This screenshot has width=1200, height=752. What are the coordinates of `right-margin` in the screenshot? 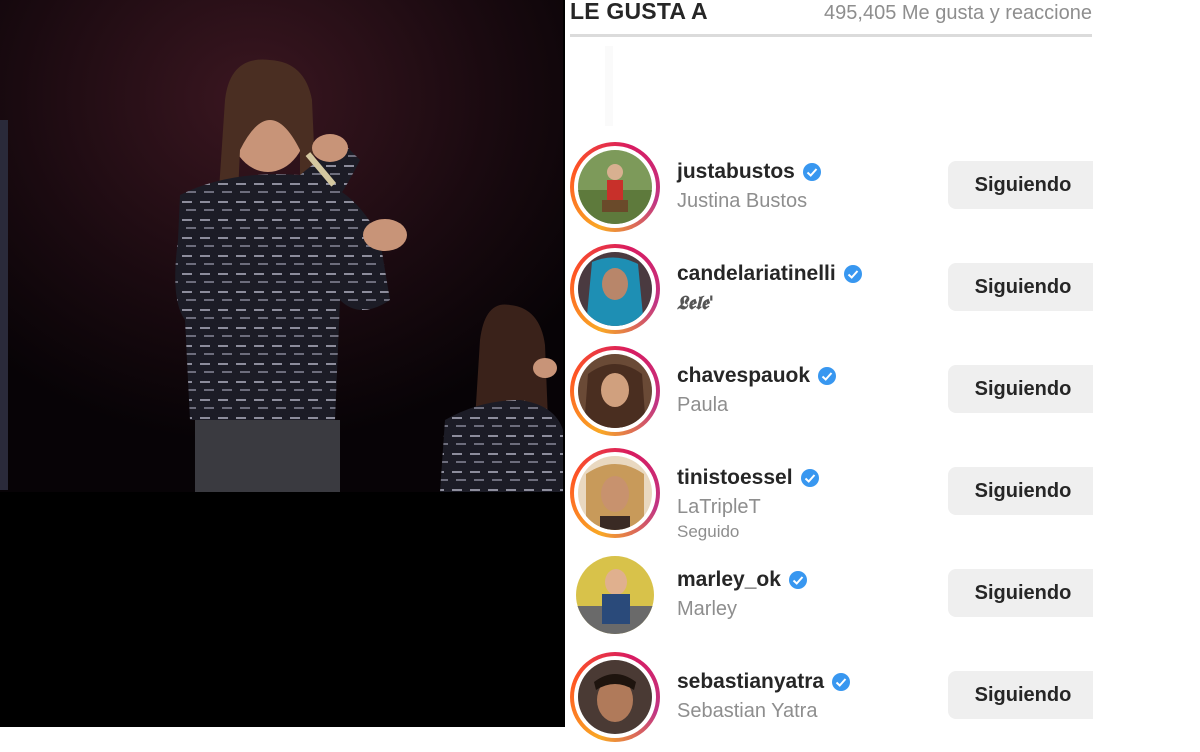 It's located at (1146, 363).